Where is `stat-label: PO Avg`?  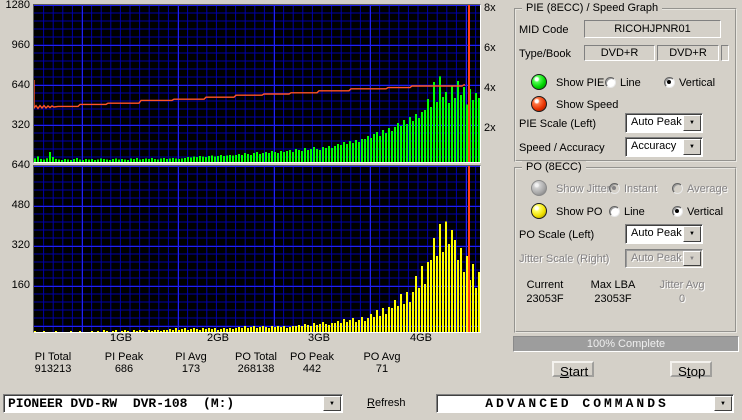 stat-label: PO Avg is located at coordinates (382, 357).